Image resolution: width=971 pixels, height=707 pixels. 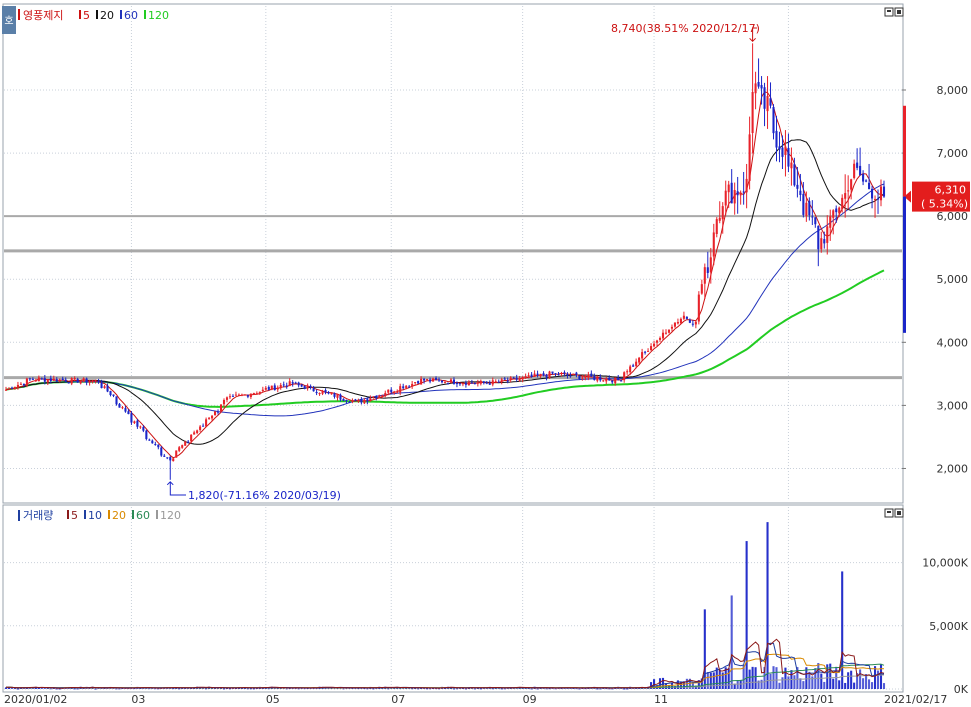 I want to click on low-annotation: 1,820(-71.16% 2020/03/19), so click(x=264, y=495).